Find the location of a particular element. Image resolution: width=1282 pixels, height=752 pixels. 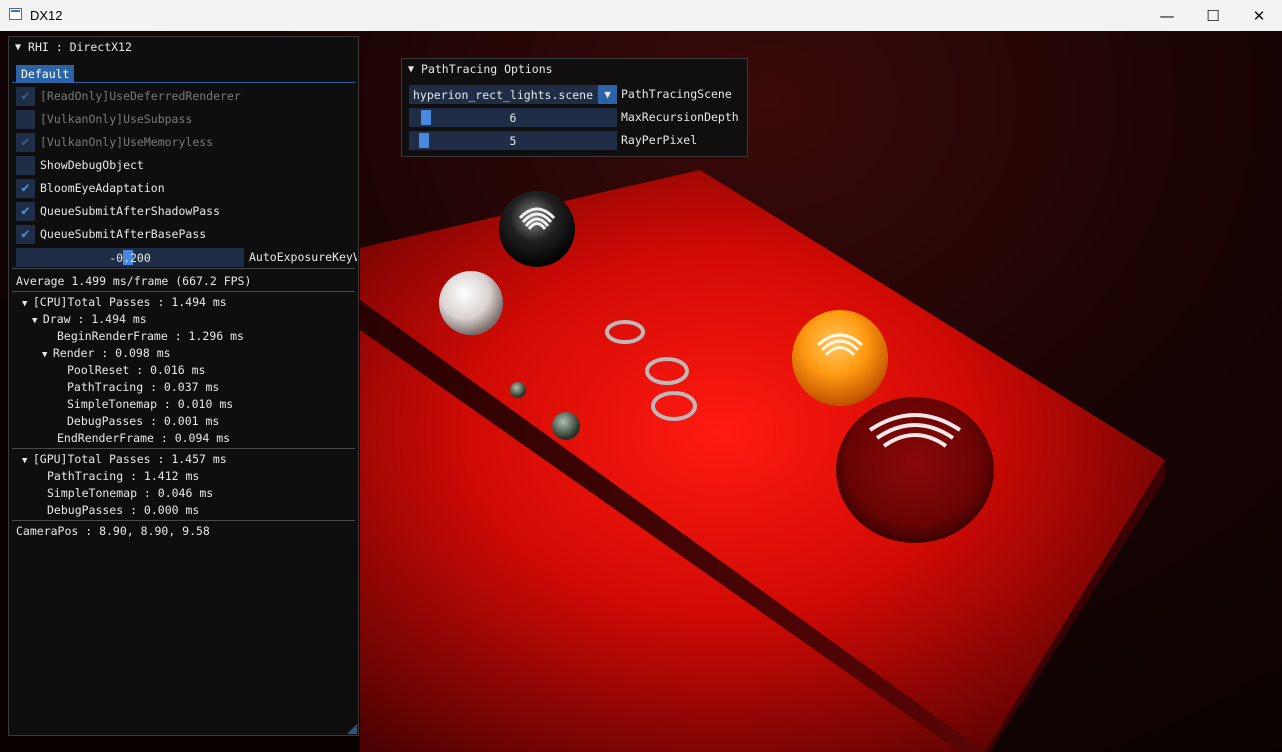

checkbox-row: ✔ QueueSubmitAfterBasePass is located at coordinates (183, 234).